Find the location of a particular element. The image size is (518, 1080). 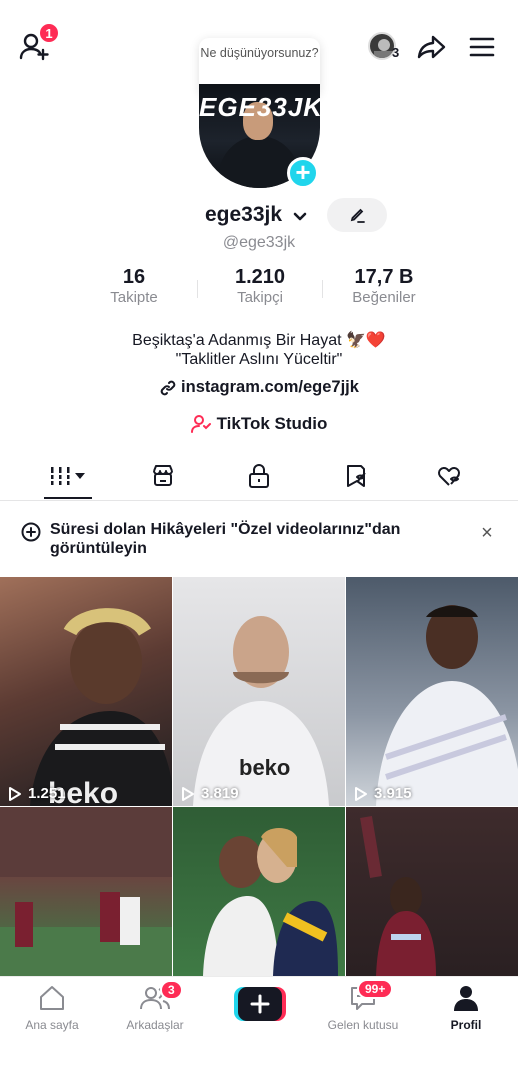

story-add-icon is located at coordinates (31, 532).